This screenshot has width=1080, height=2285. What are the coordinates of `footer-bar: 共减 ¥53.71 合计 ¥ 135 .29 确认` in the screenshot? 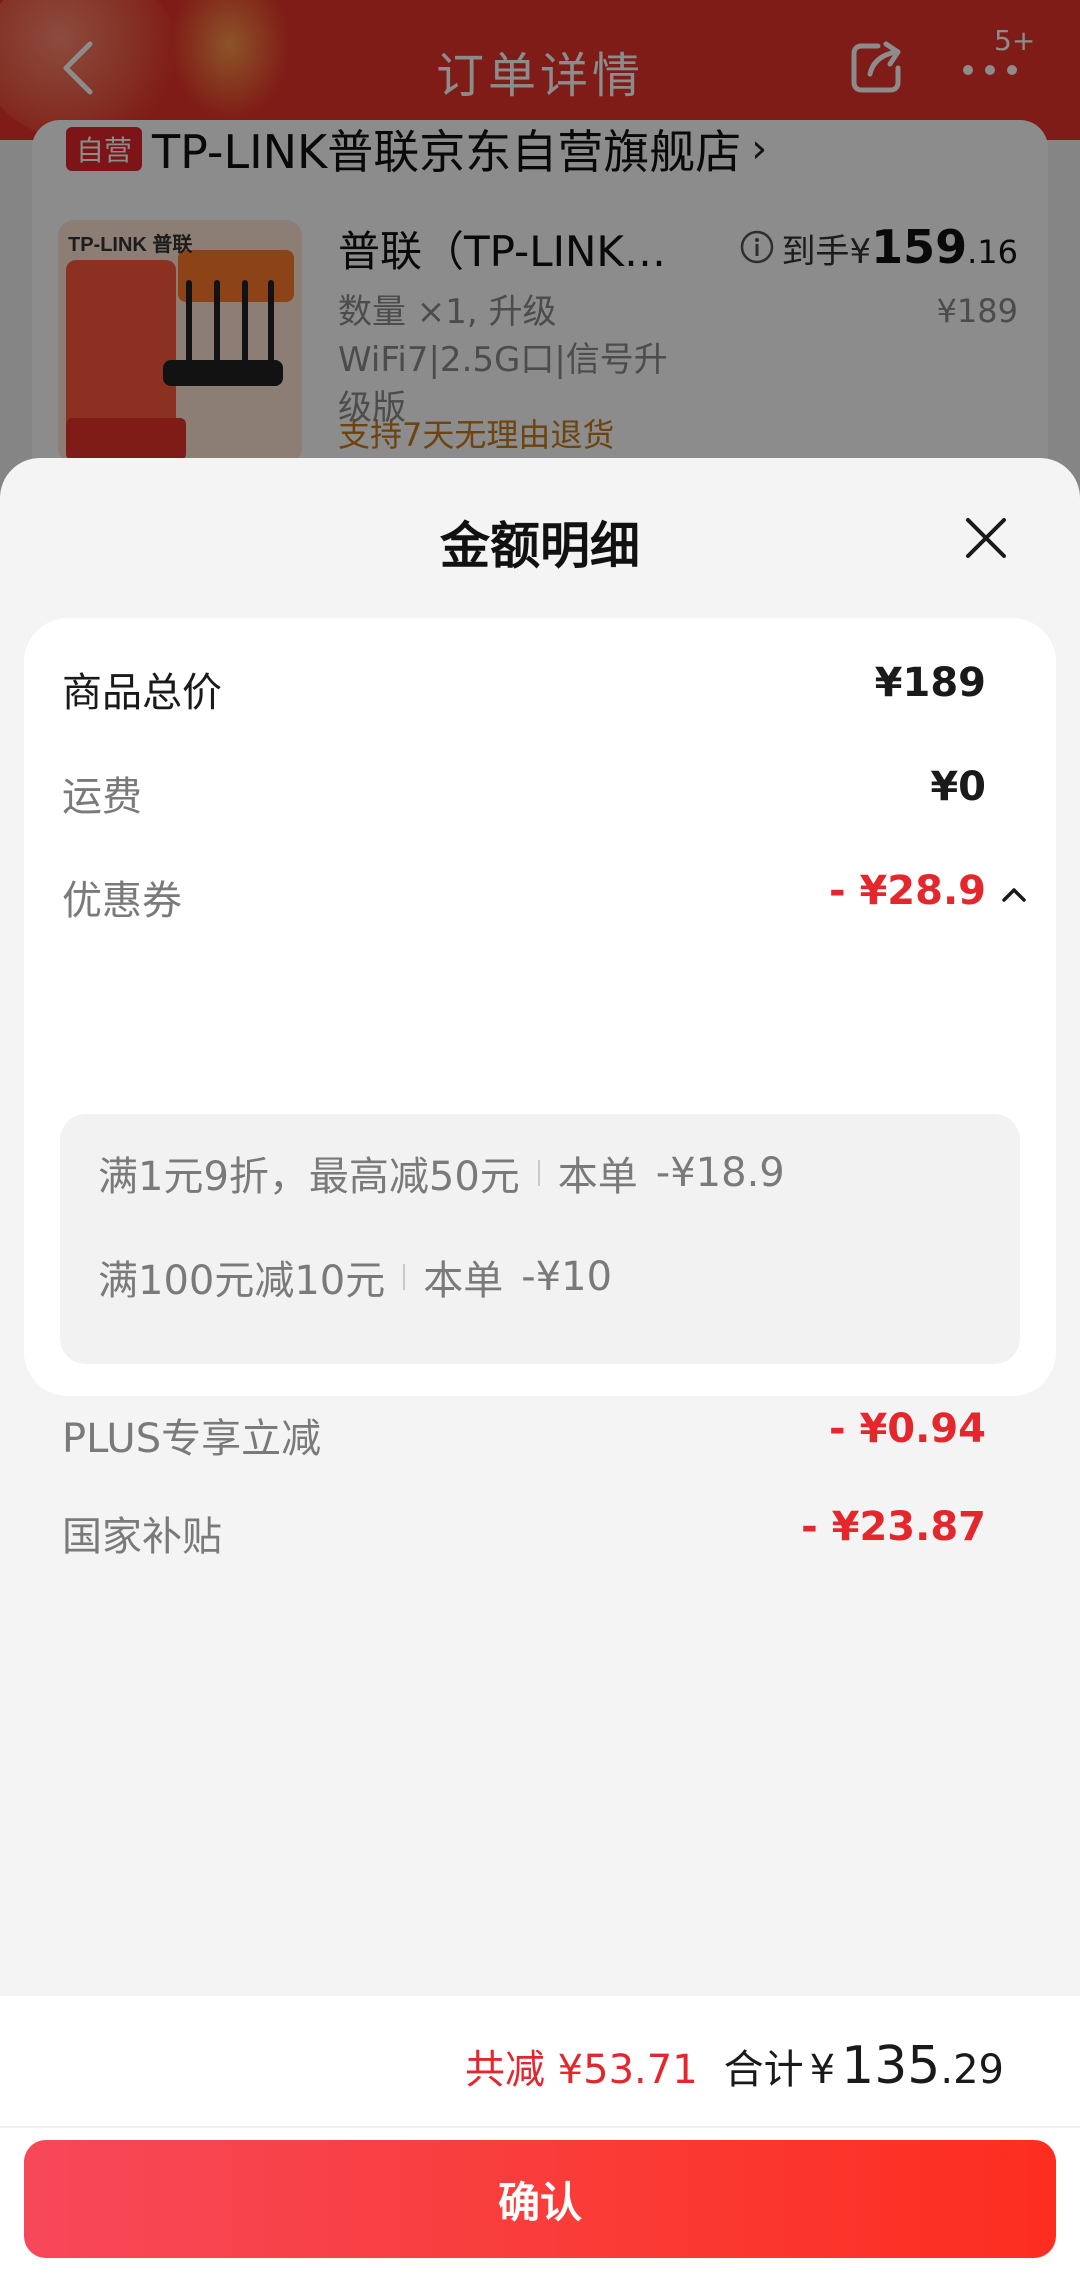 It's located at (540, 2140).